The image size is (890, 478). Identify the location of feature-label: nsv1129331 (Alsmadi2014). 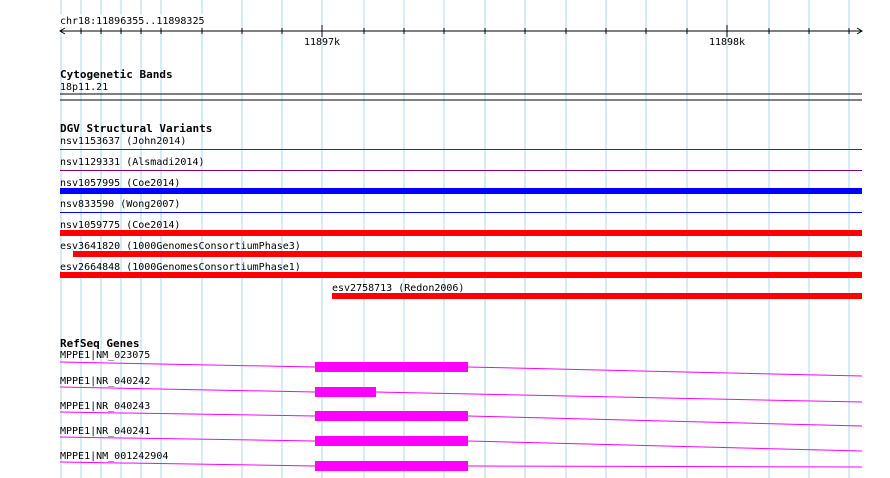
(132, 162).